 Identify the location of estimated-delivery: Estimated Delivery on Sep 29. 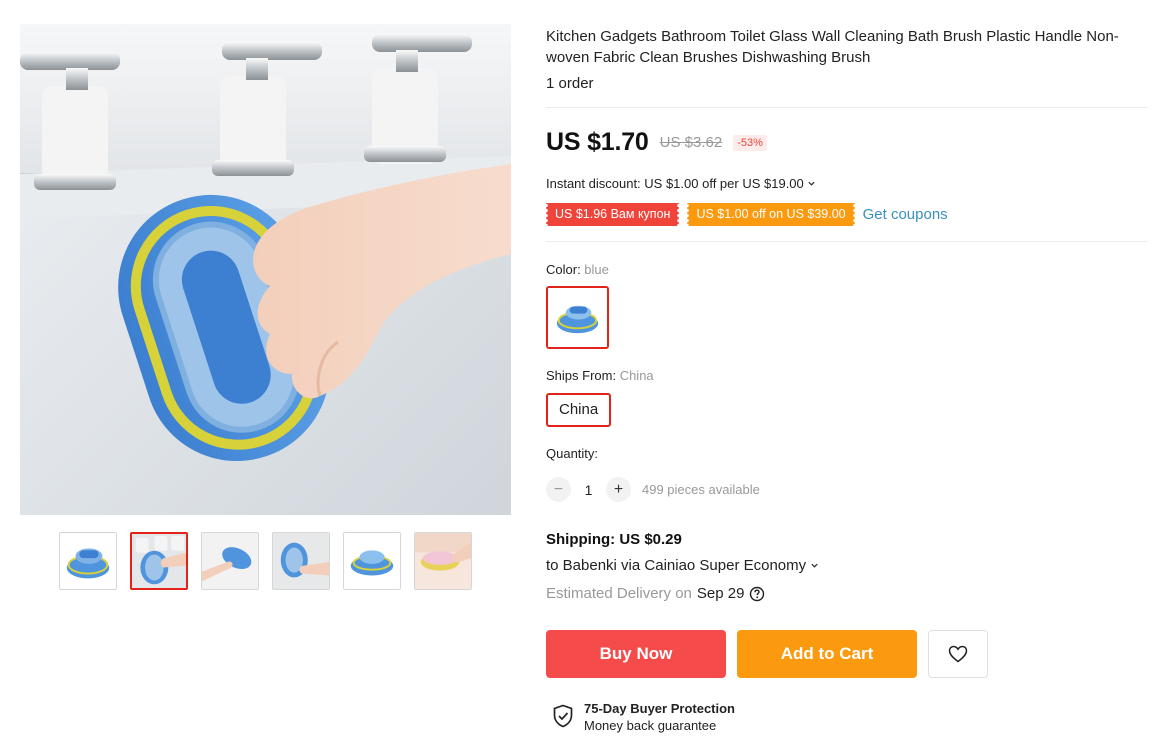
(655, 593).